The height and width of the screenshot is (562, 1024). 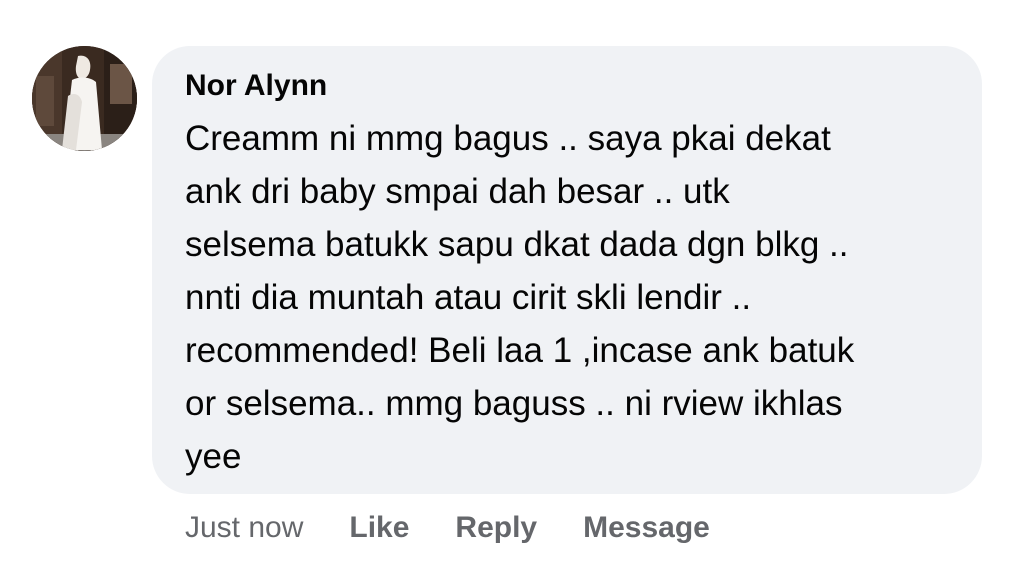 I want to click on comment-timestamp: Just now, so click(x=244, y=528).